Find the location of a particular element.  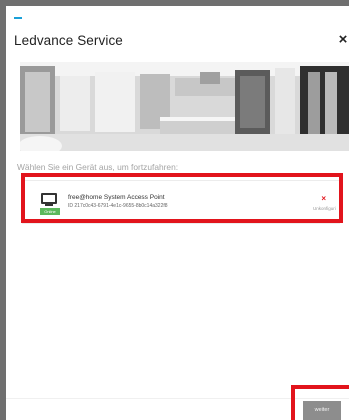

device-id: ID 217c0c43-6791-4e1c-9655-8b0c14a322f8 is located at coordinates (118, 206).